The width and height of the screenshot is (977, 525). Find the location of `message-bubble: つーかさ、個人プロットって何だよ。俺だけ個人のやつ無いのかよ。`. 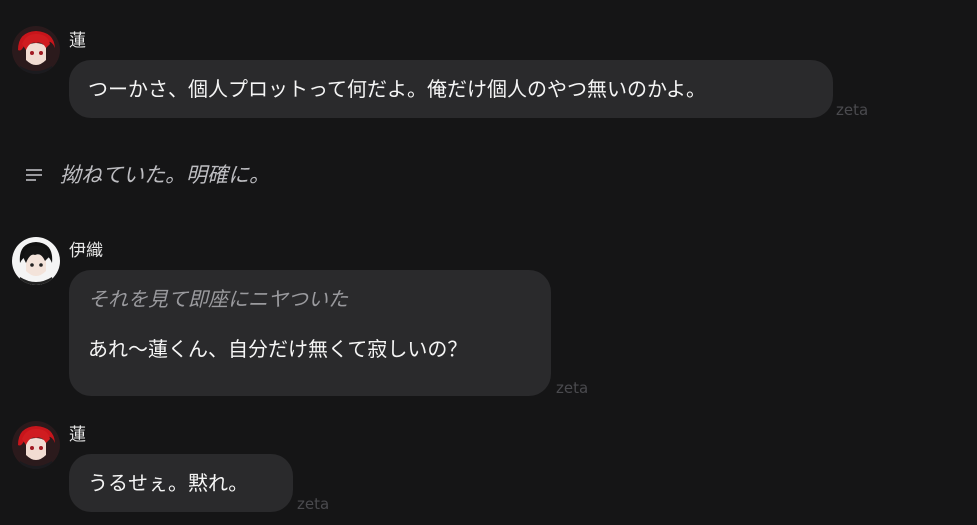

message-bubble: つーかさ、個人プロットって何だよ。俺だけ個人のやつ無いのかよ。 is located at coordinates (451, 89).